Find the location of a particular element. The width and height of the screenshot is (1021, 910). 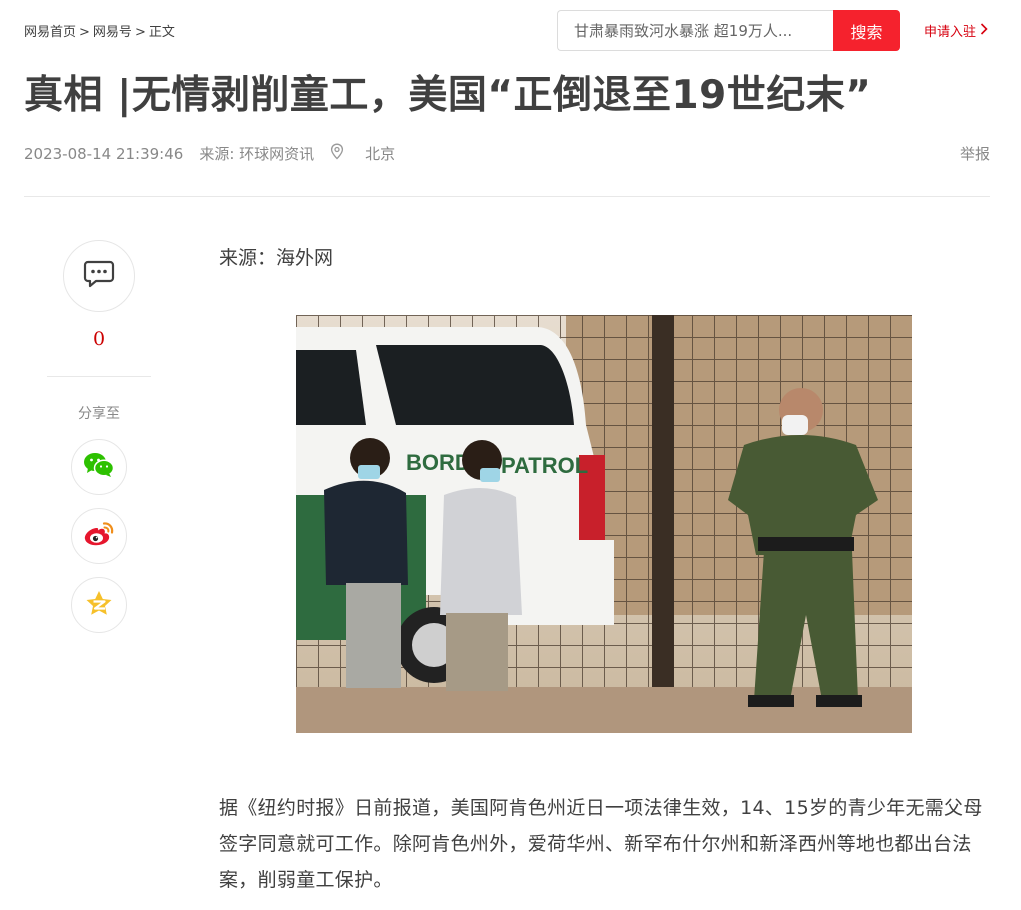

share-weibo-button is located at coordinates (99, 536).